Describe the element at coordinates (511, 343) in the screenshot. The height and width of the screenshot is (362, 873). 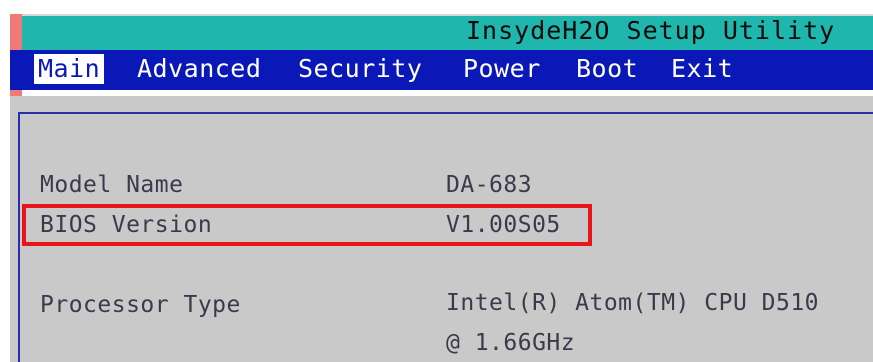
I see `processor-type-value-line2: @ 1.66GHz` at that location.